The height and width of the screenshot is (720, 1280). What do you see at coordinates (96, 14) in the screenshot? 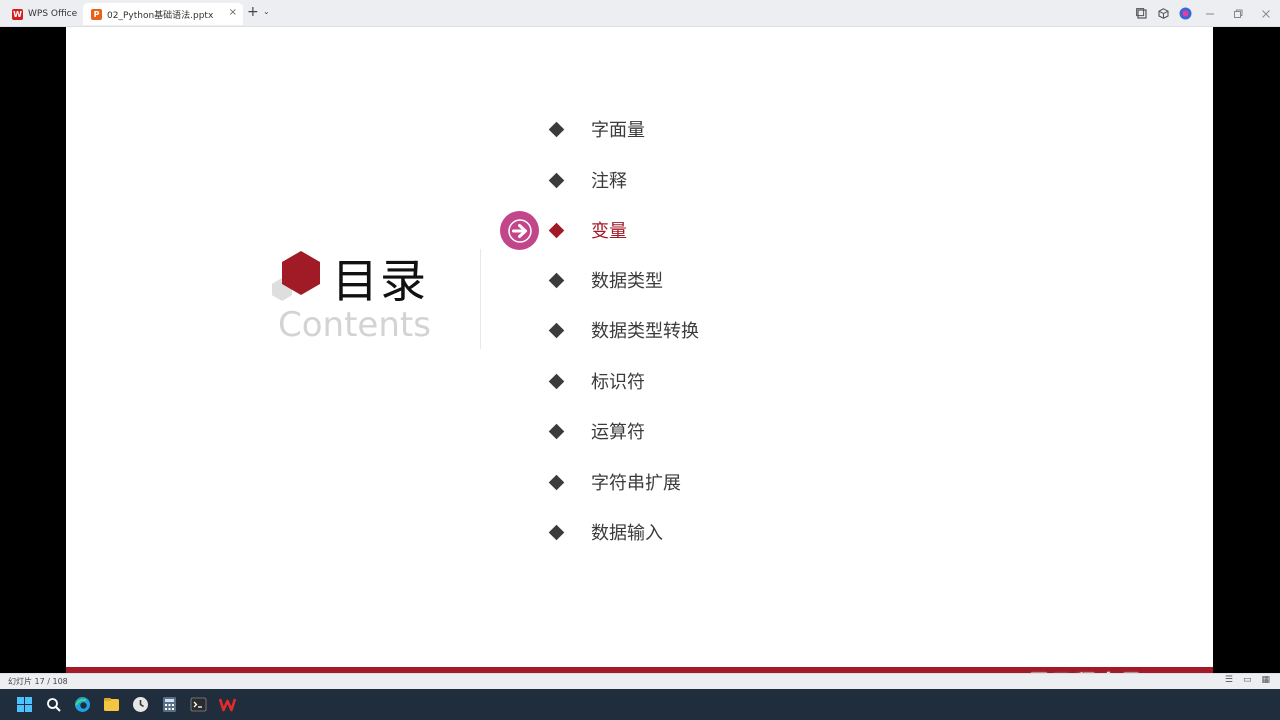
I see `presentation-file-icon: P` at bounding box center [96, 14].